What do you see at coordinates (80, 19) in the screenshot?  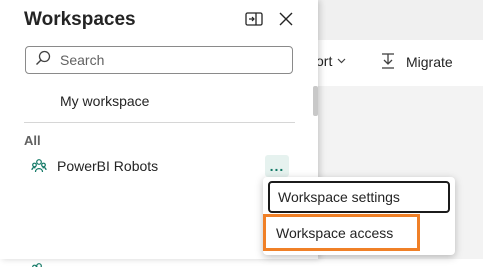 I see `panel-title: Workspaces` at bounding box center [80, 19].